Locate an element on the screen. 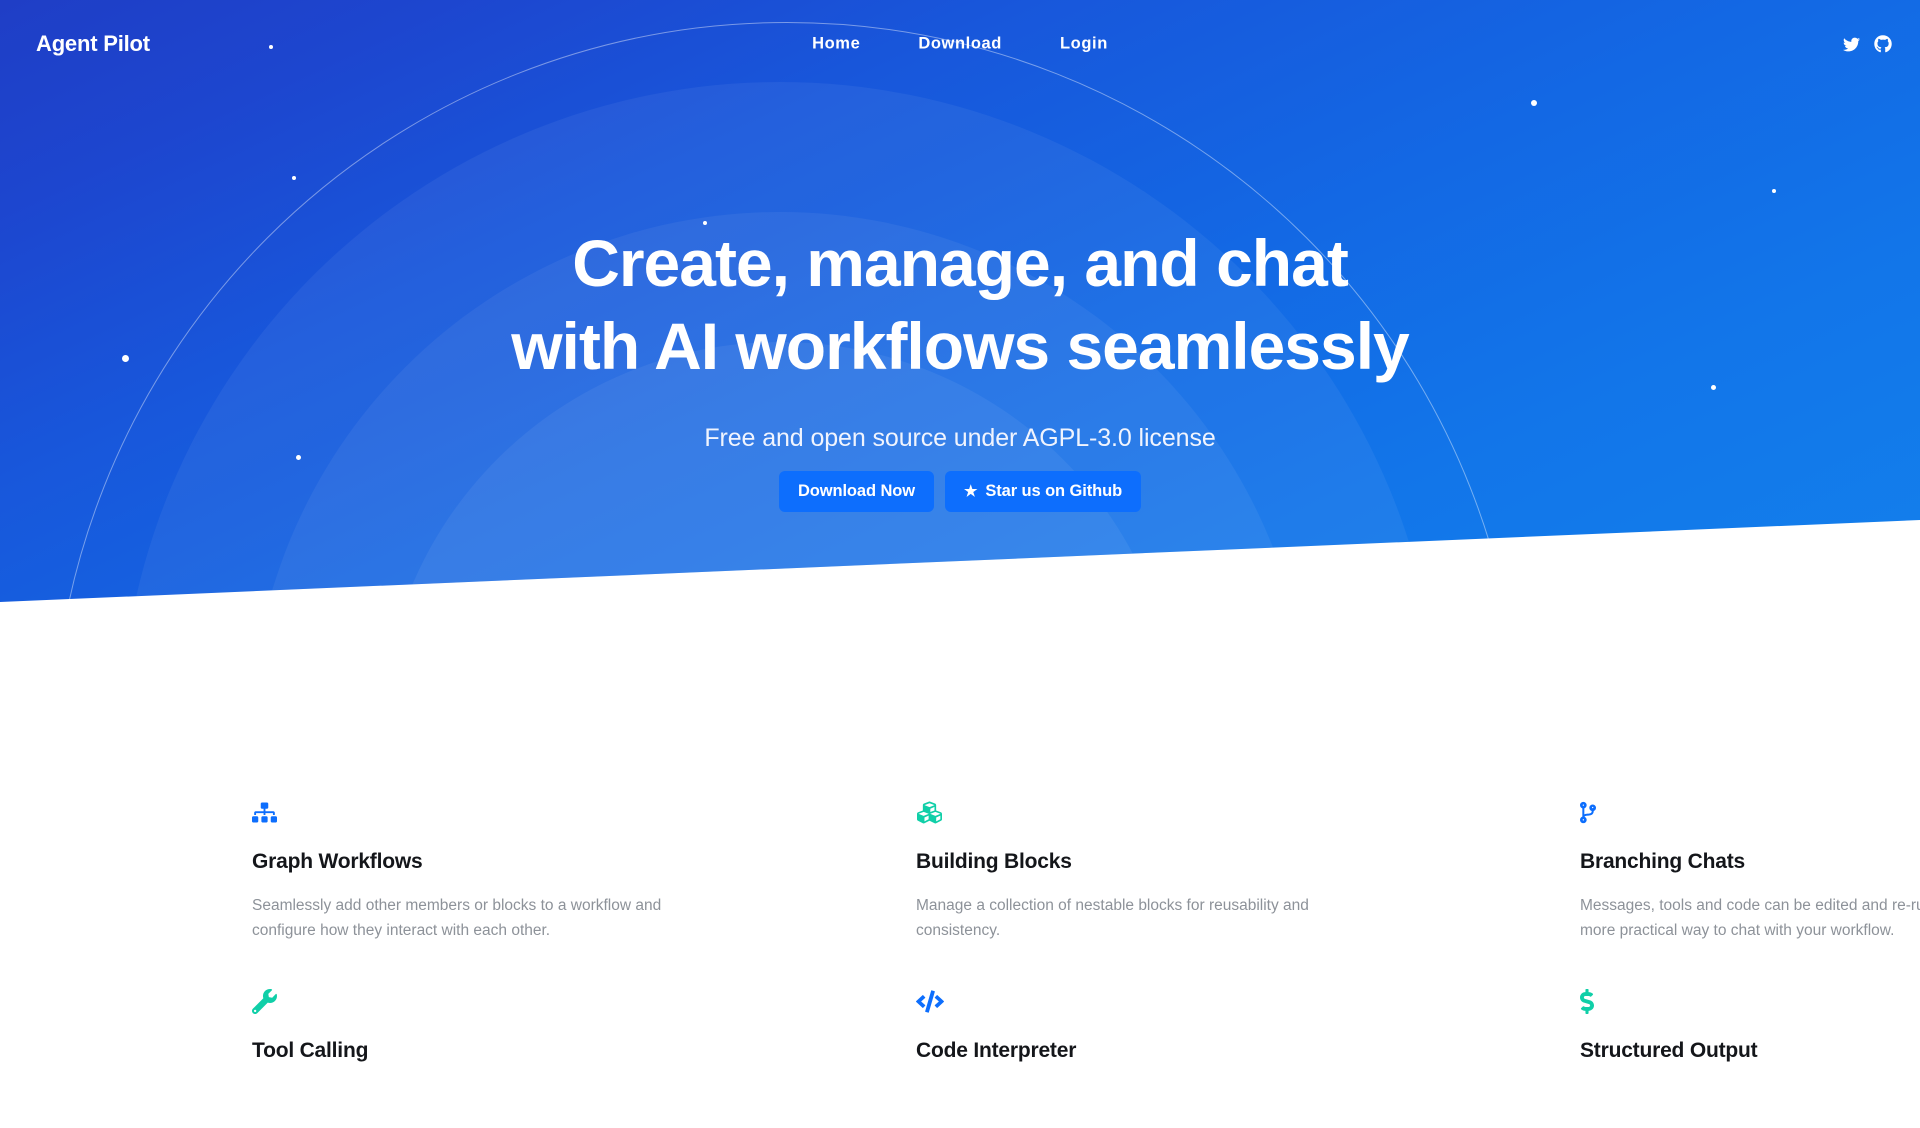 This screenshot has height=1128, width=1920. feature-title: Code Interpreter is located at coordinates (996, 1051).